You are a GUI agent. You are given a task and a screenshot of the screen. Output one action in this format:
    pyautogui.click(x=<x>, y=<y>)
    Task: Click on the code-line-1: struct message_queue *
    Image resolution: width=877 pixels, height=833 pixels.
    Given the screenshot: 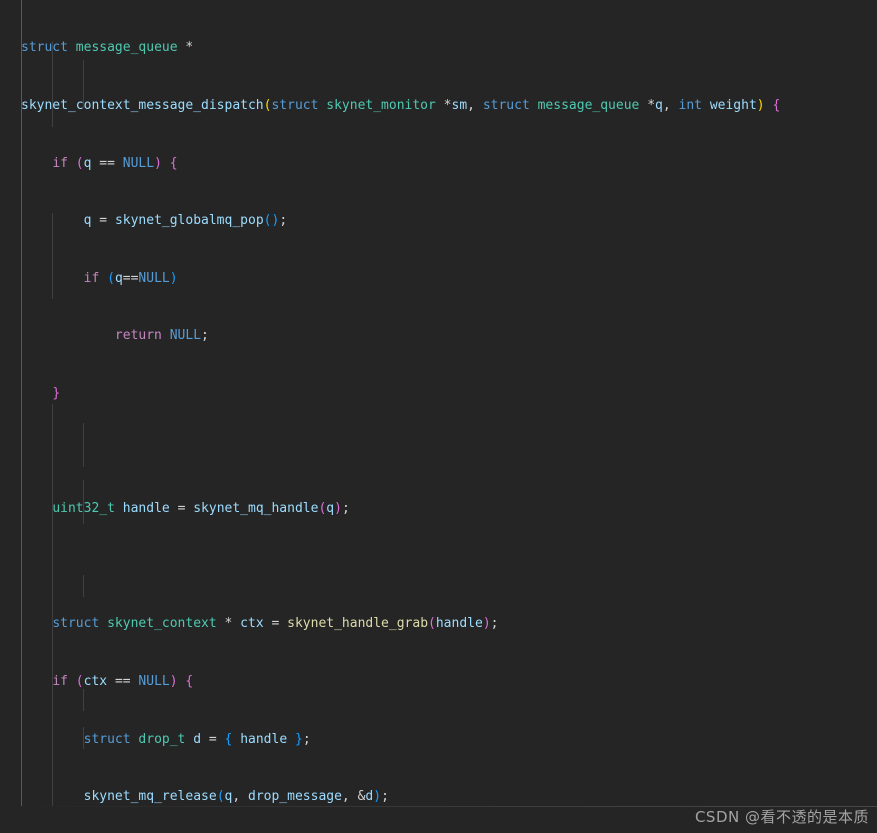 What is the action you would take?
    pyautogui.click(x=438, y=47)
    